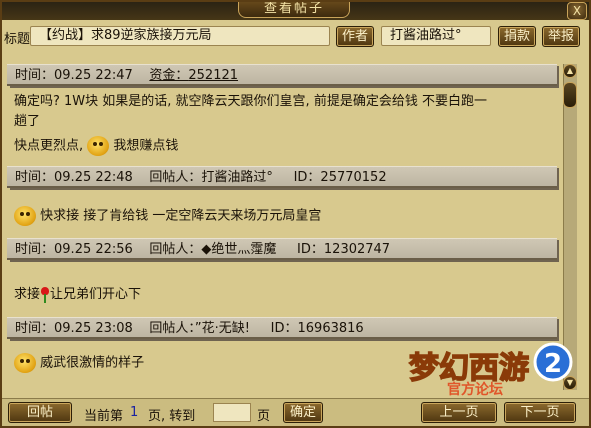 Image resolution: width=591 pixels, height=428 pixels. I want to click on close-button: X, so click(577, 11).